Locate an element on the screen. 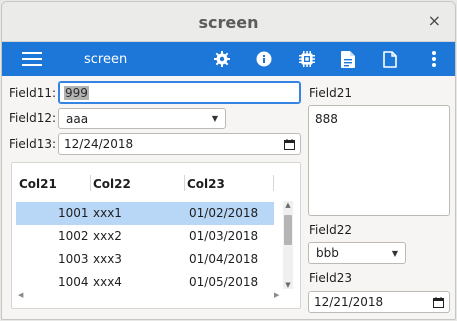 This screenshot has height=321, width=457. scroll-right-arrow-icon: ▶ is located at coordinates (276, 295).